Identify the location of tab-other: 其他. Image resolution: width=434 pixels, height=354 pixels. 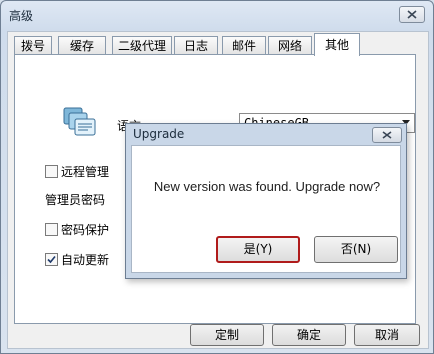
(337, 44).